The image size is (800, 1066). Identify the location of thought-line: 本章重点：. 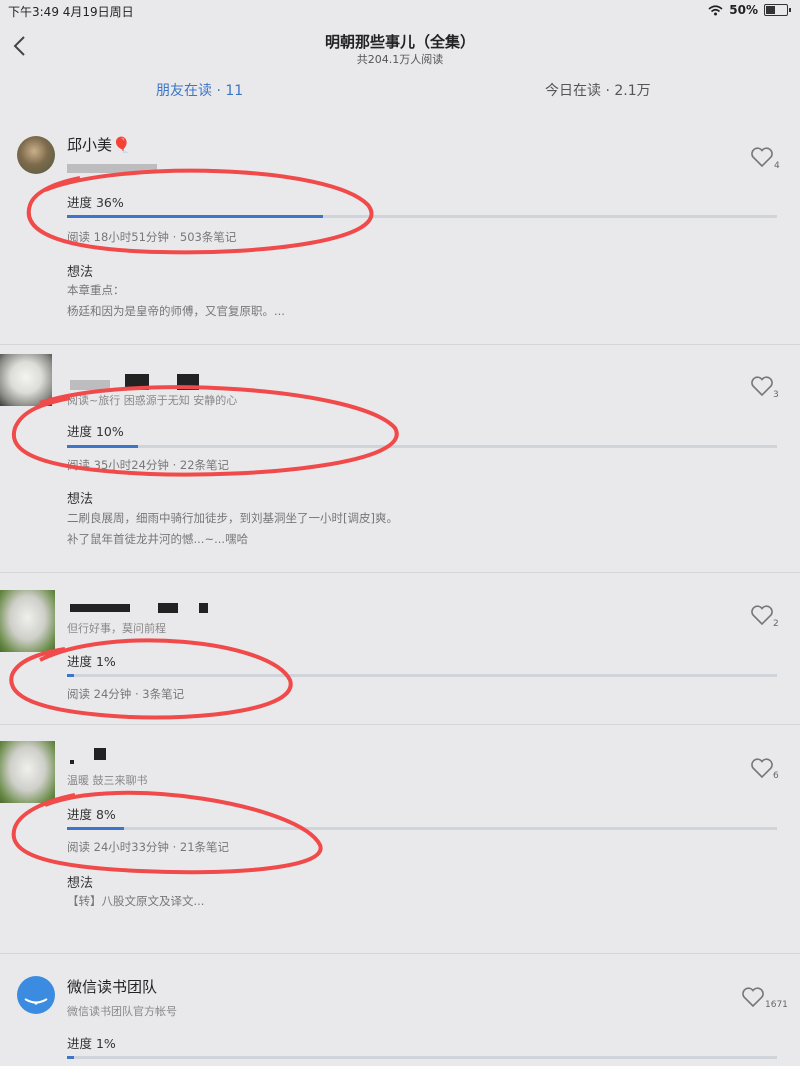
(96, 290).